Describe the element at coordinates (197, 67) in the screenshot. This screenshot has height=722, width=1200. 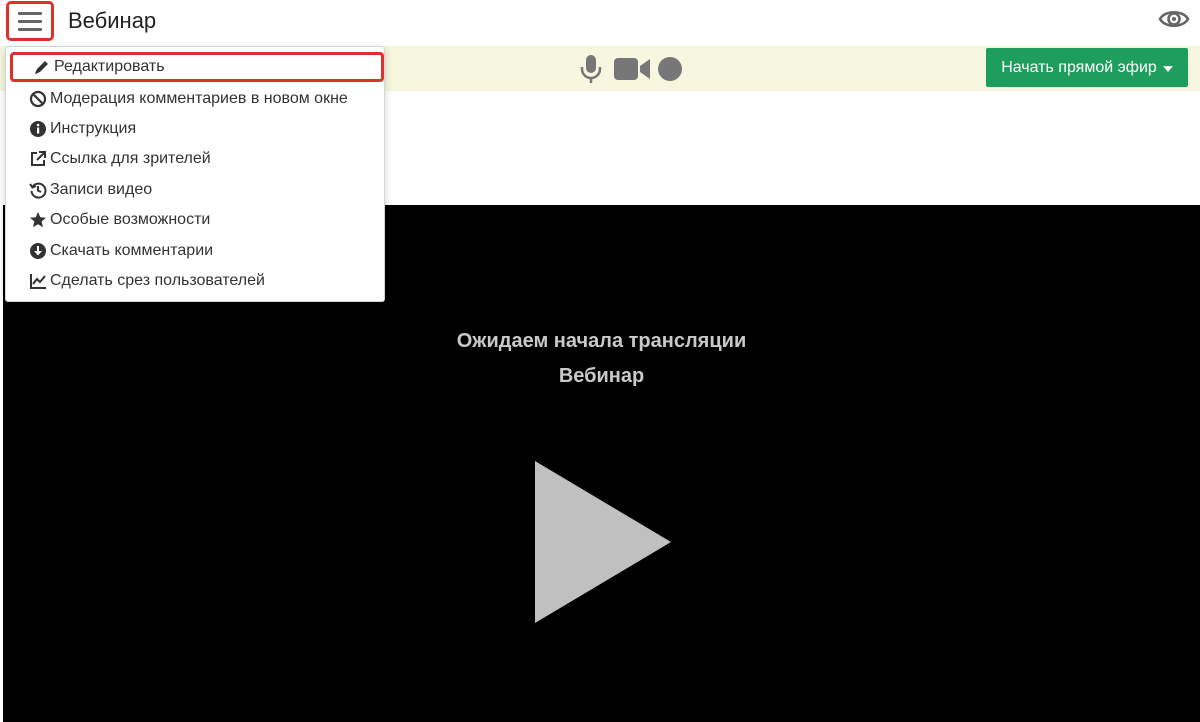
I see `menu-item-edit: Редактировать` at that location.